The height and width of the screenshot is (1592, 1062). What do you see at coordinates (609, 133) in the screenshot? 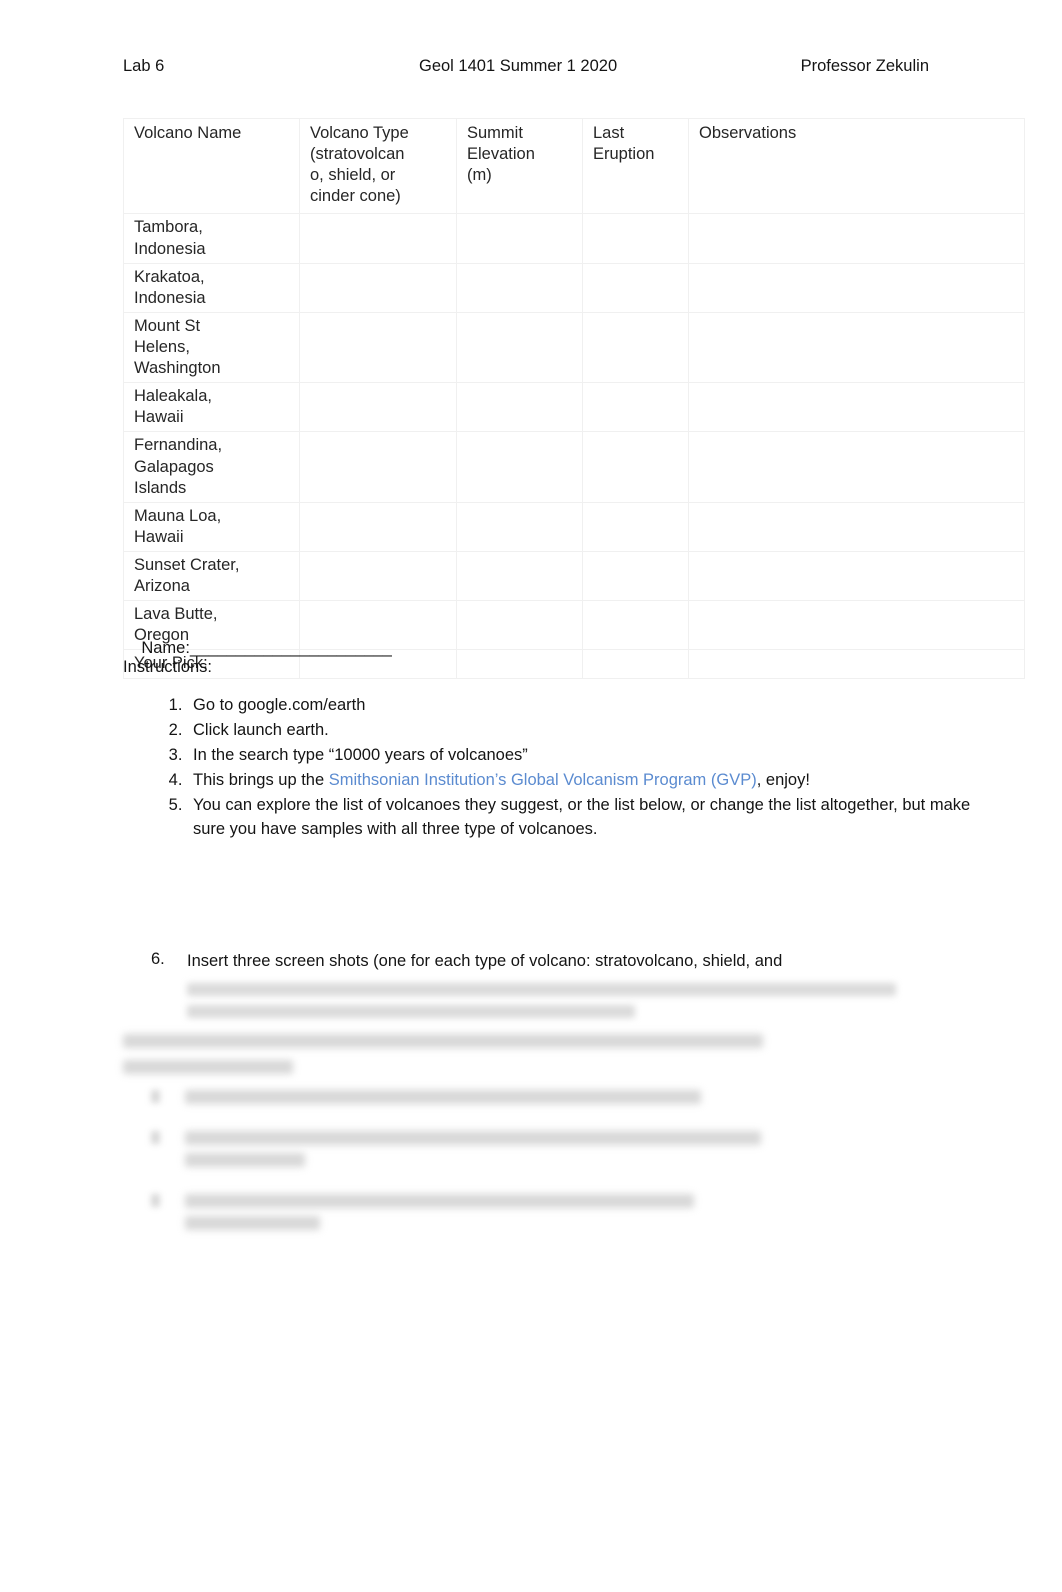
I see `column-header-last-eruption-line1: Last` at bounding box center [609, 133].